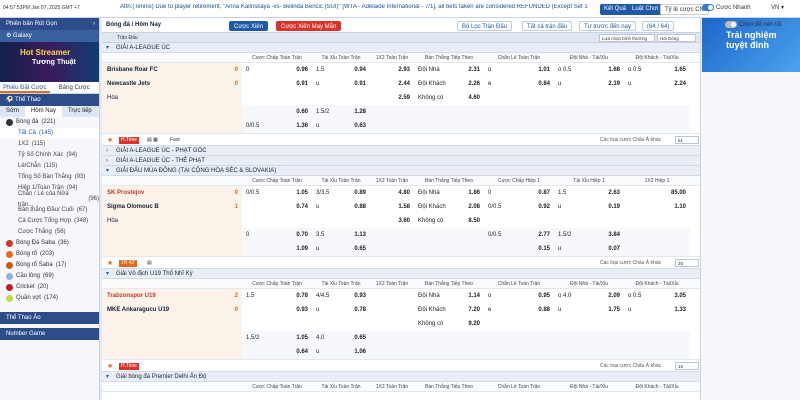 Image resolution: width=800 pixels, height=400 pixels. Describe the element at coordinates (547, 26) in the screenshot. I see `match-type-select: Tất cả trận đấu` at that location.